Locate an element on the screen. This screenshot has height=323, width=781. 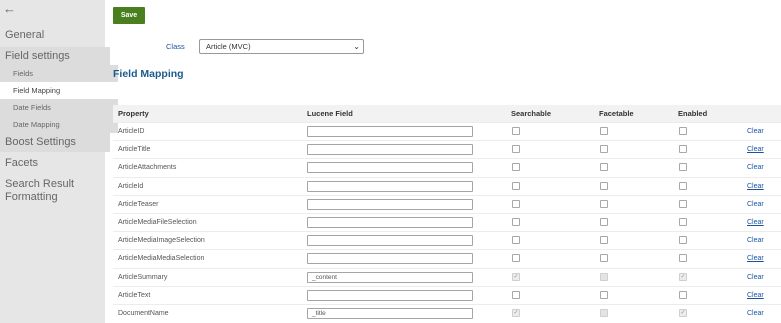
table-row: ArticleMediaMediaSelection Clear is located at coordinates (447, 258).